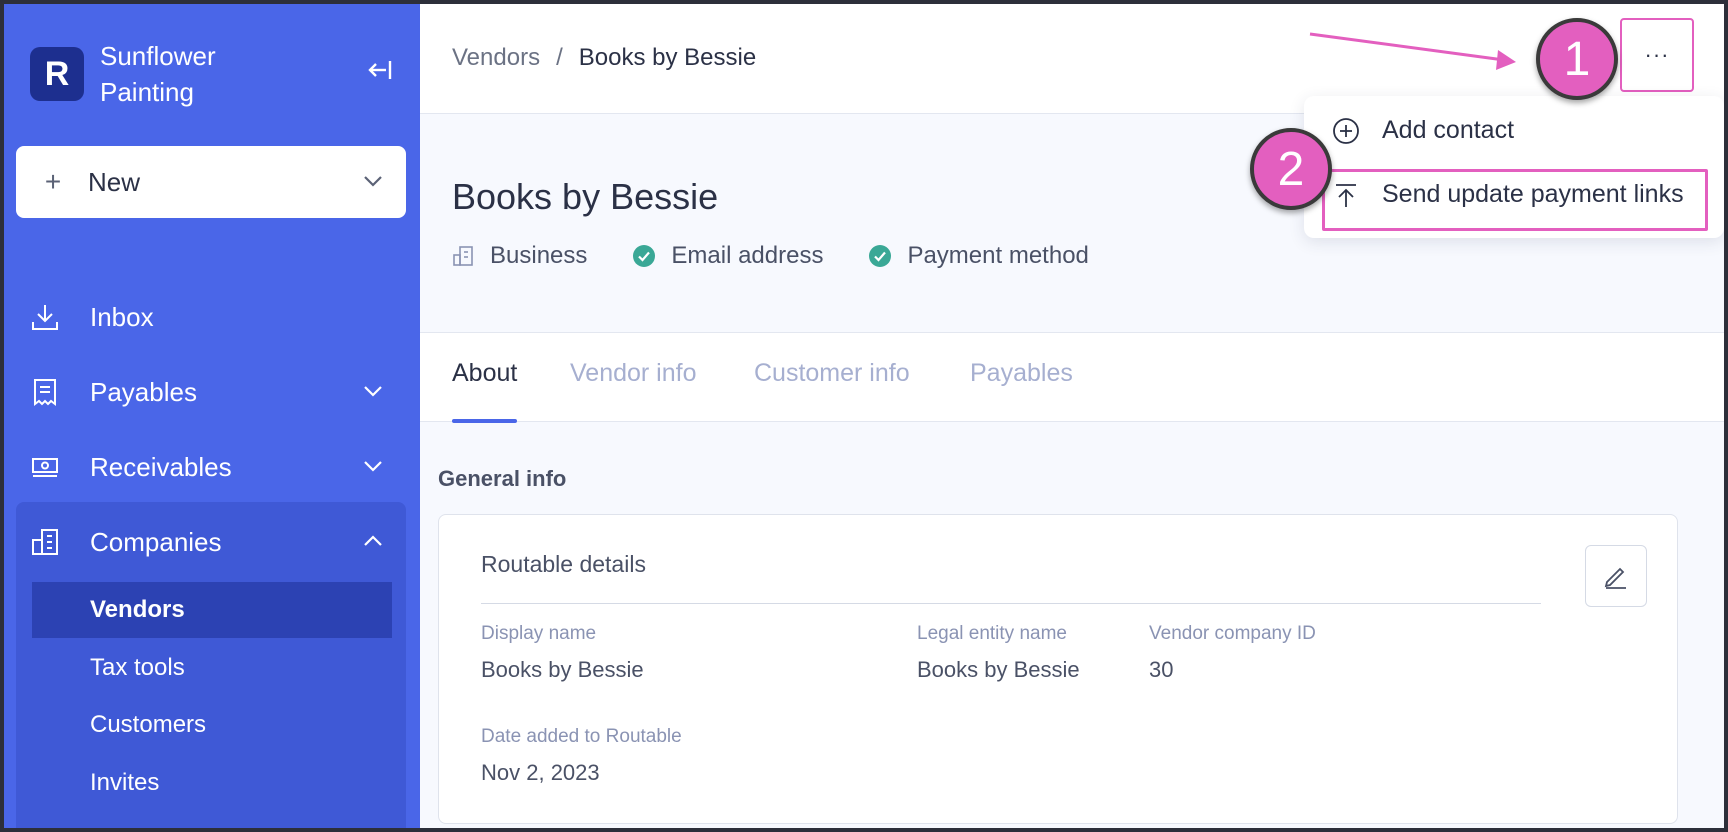 The width and height of the screenshot is (1728, 832). Describe the element at coordinates (212, 610) in the screenshot. I see `sidebar-subitem-vendors: Vendors` at that location.